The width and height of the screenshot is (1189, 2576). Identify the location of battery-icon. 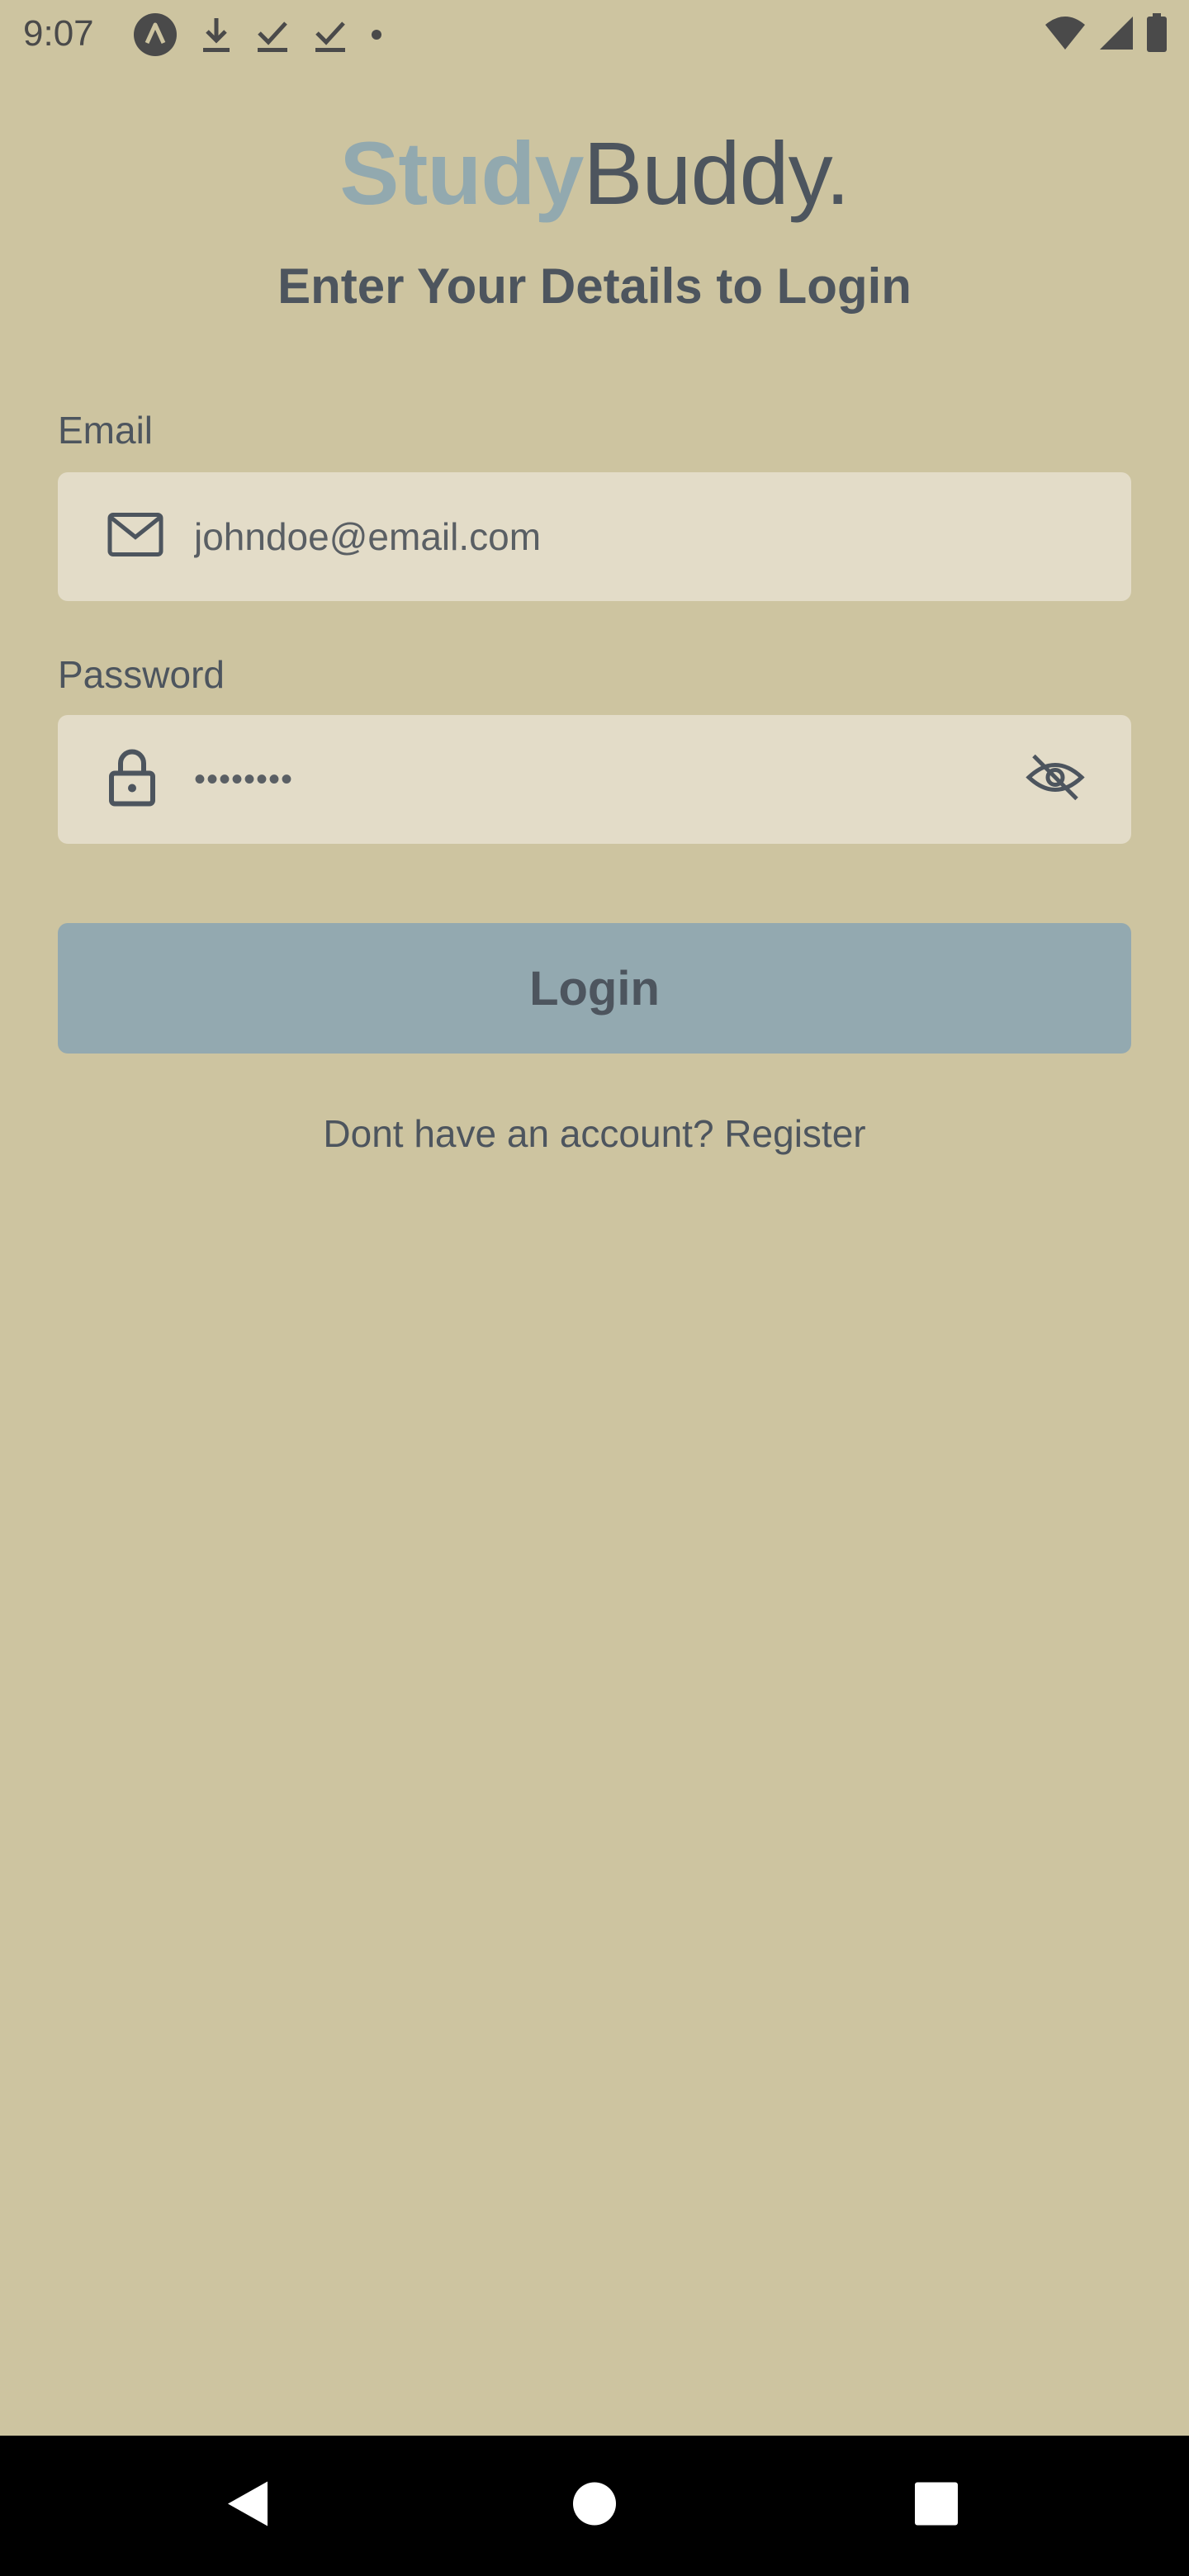
(1157, 33).